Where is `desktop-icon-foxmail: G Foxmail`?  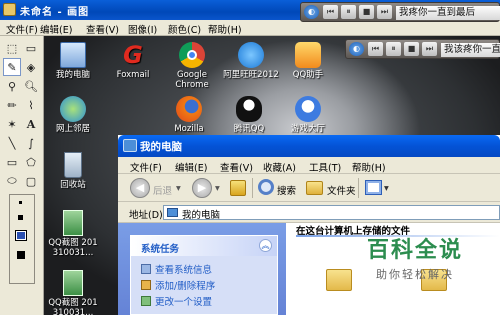
desktop-icon-foxmail: G Foxmail is located at coordinates (133, 61).